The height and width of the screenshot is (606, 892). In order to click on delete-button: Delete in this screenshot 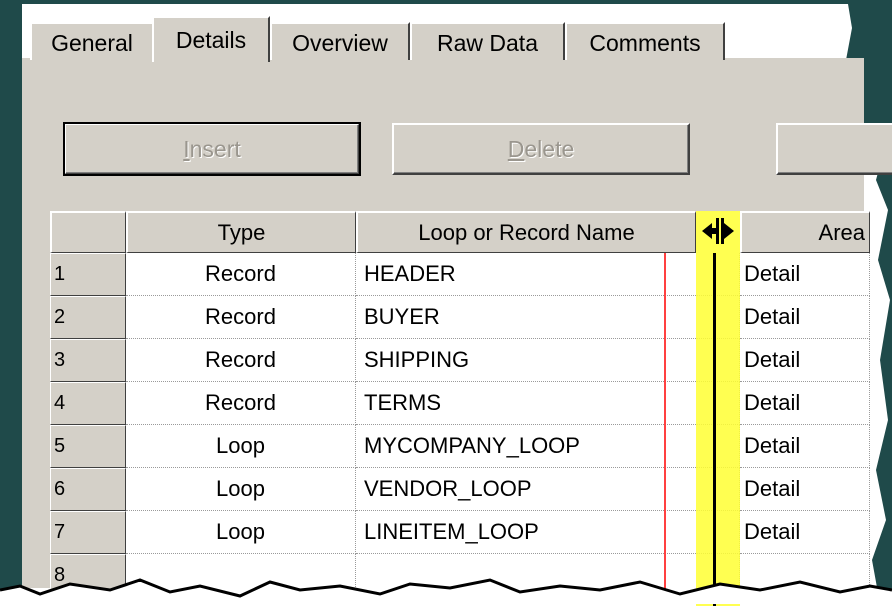, I will do `click(541, 149)`.